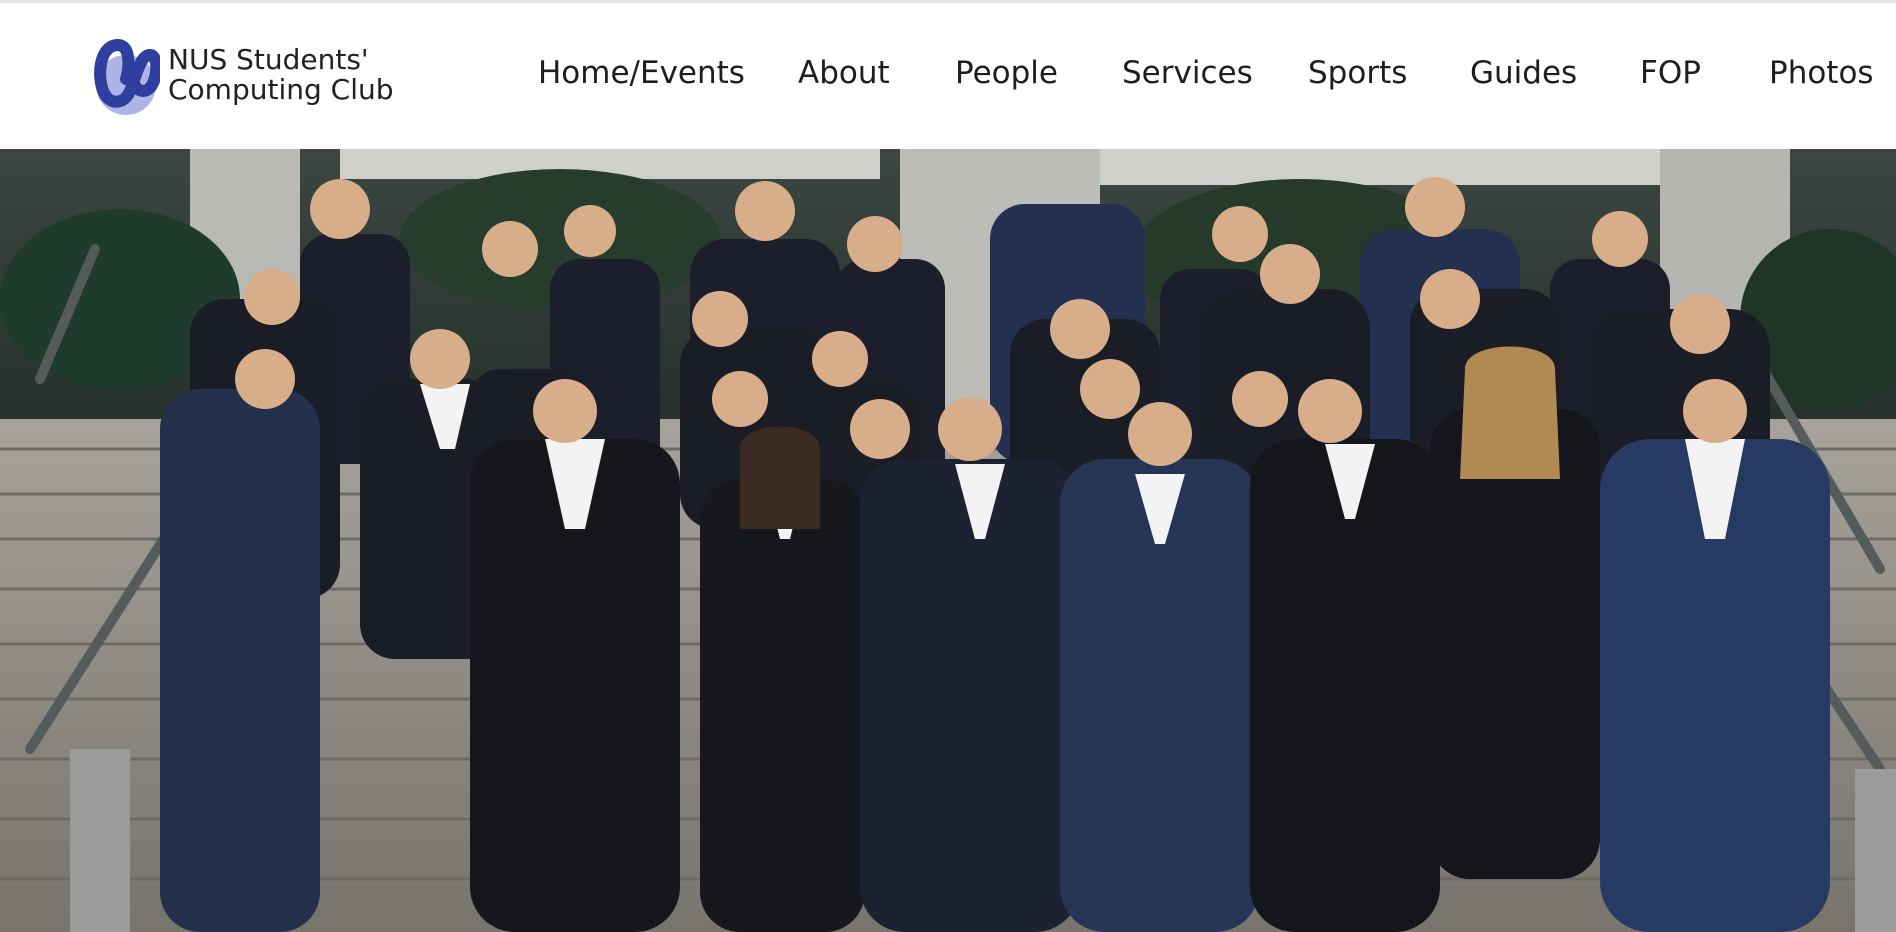  I want to click on rail-post-right, so click(1875, 850).